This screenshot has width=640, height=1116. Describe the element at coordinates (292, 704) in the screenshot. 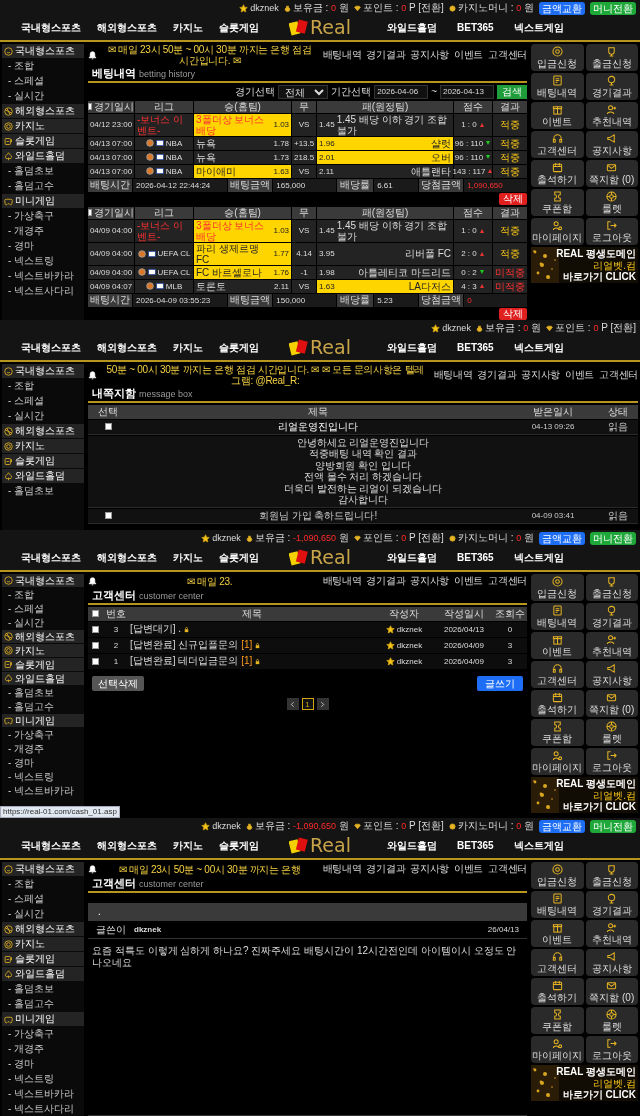

I see `previous-page-button` at that location.